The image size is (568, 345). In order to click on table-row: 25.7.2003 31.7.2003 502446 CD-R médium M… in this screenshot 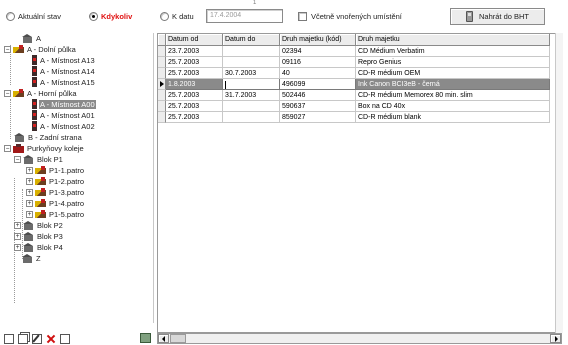, I will do `click(354, 95)`.